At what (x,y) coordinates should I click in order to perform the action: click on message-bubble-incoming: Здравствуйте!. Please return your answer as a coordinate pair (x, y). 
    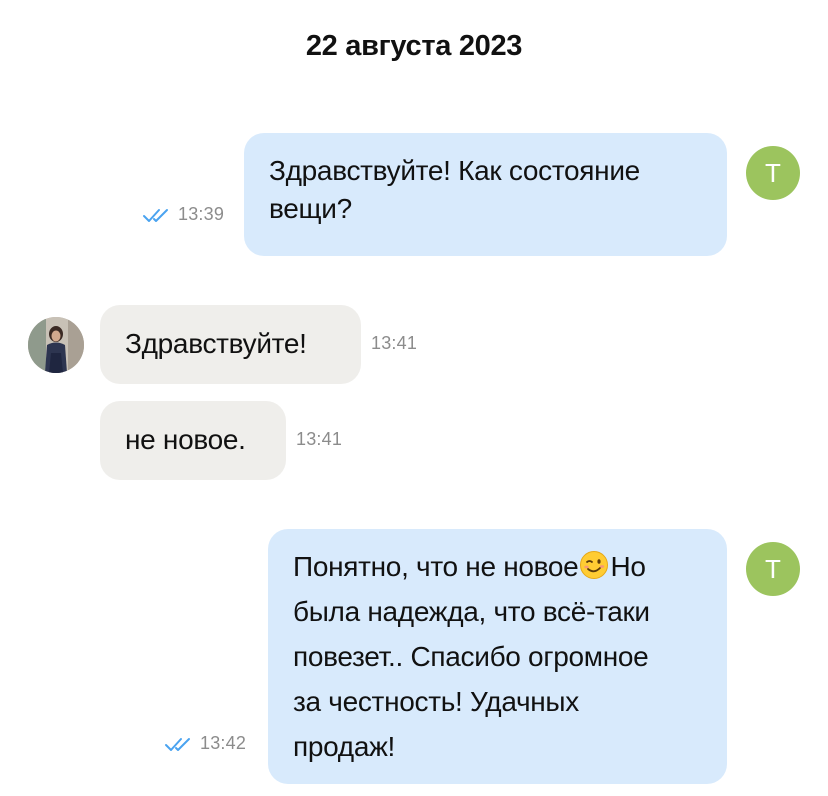
    Looking at the image, I should click on (230, 344).